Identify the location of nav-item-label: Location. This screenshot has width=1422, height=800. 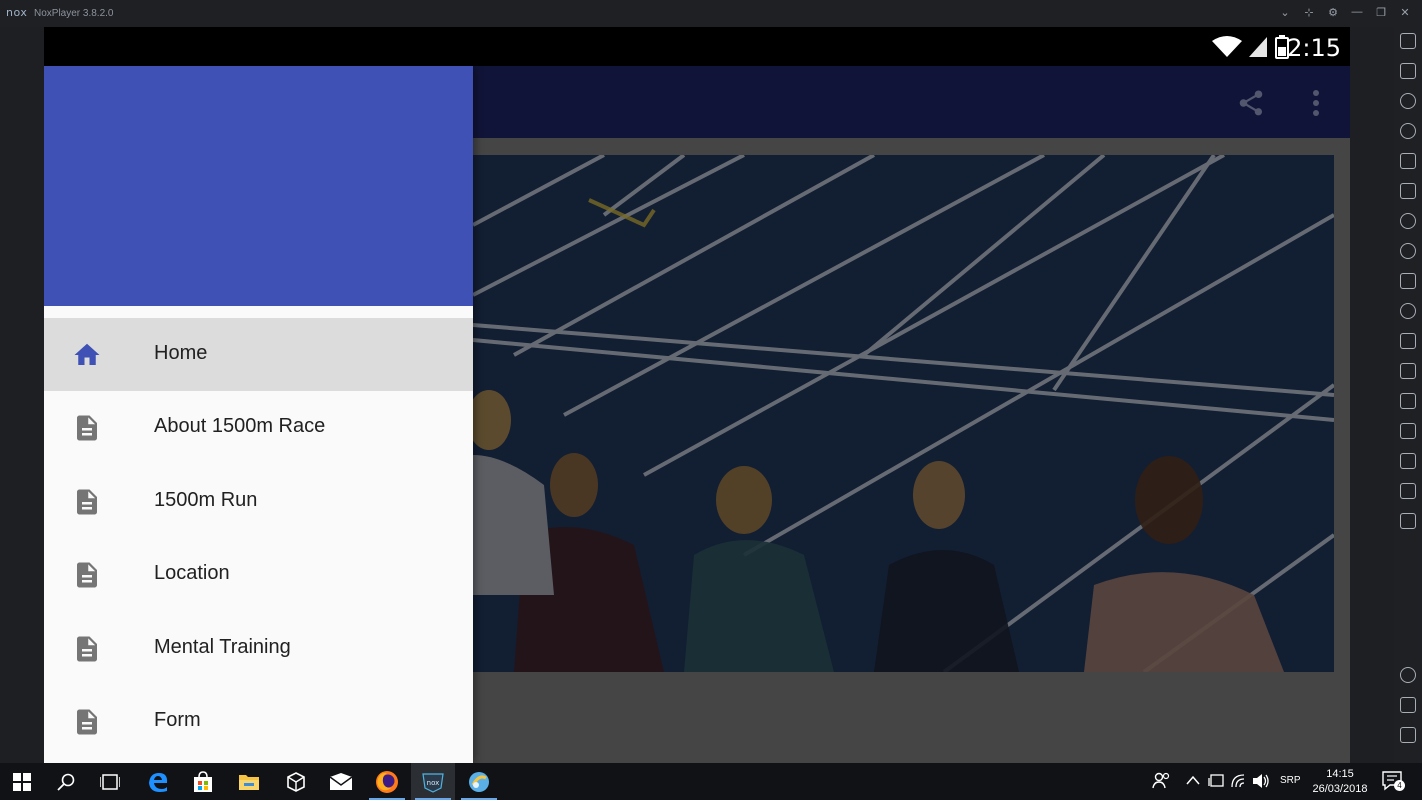
(192, 573).